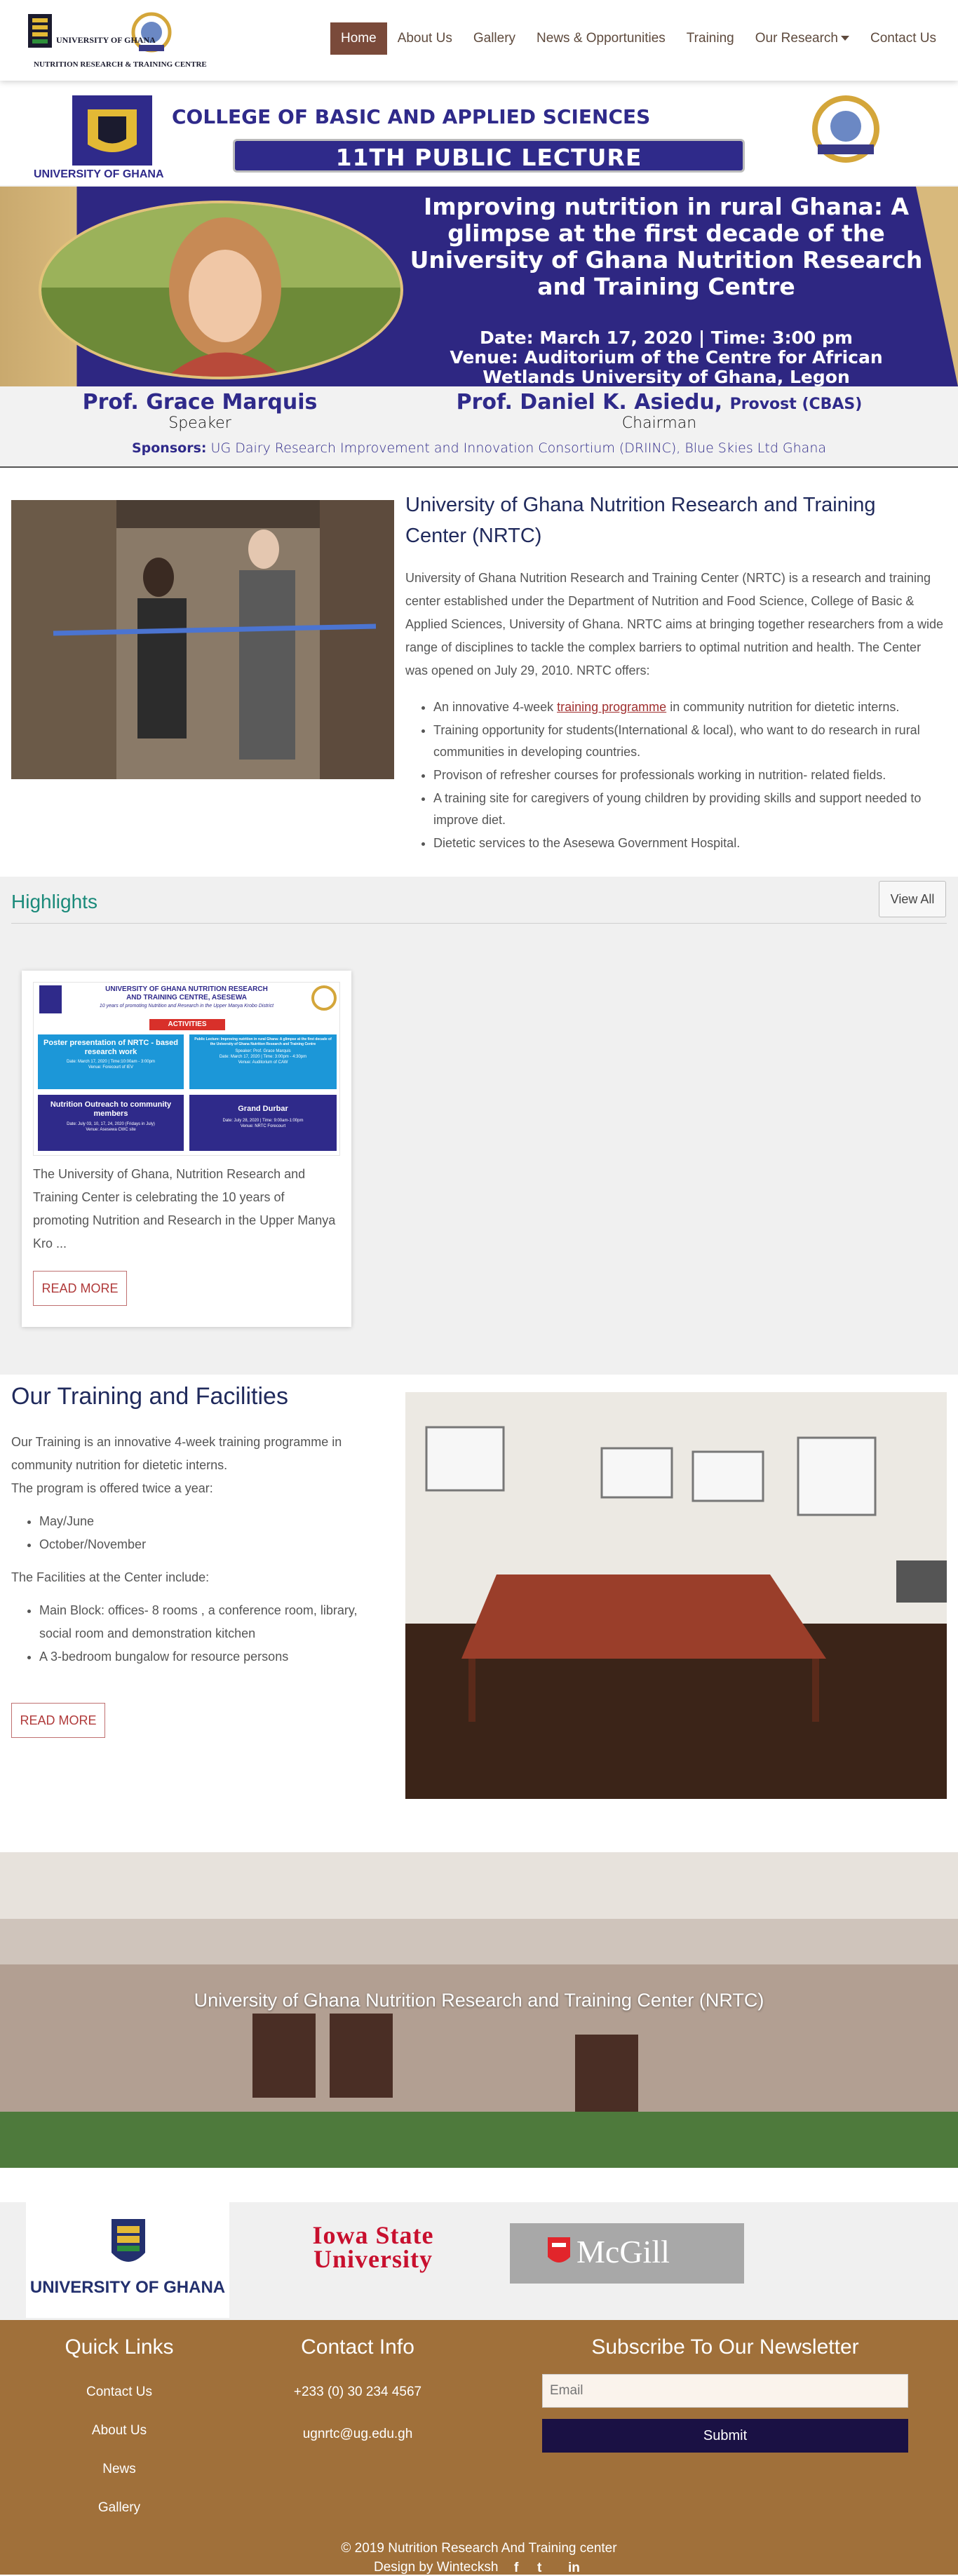 The image size is (958, 2576). Describe the element at coordinates (601, 38) in the screenshot. I see `nav-news-opportunities: News & Opportunities` at that location.